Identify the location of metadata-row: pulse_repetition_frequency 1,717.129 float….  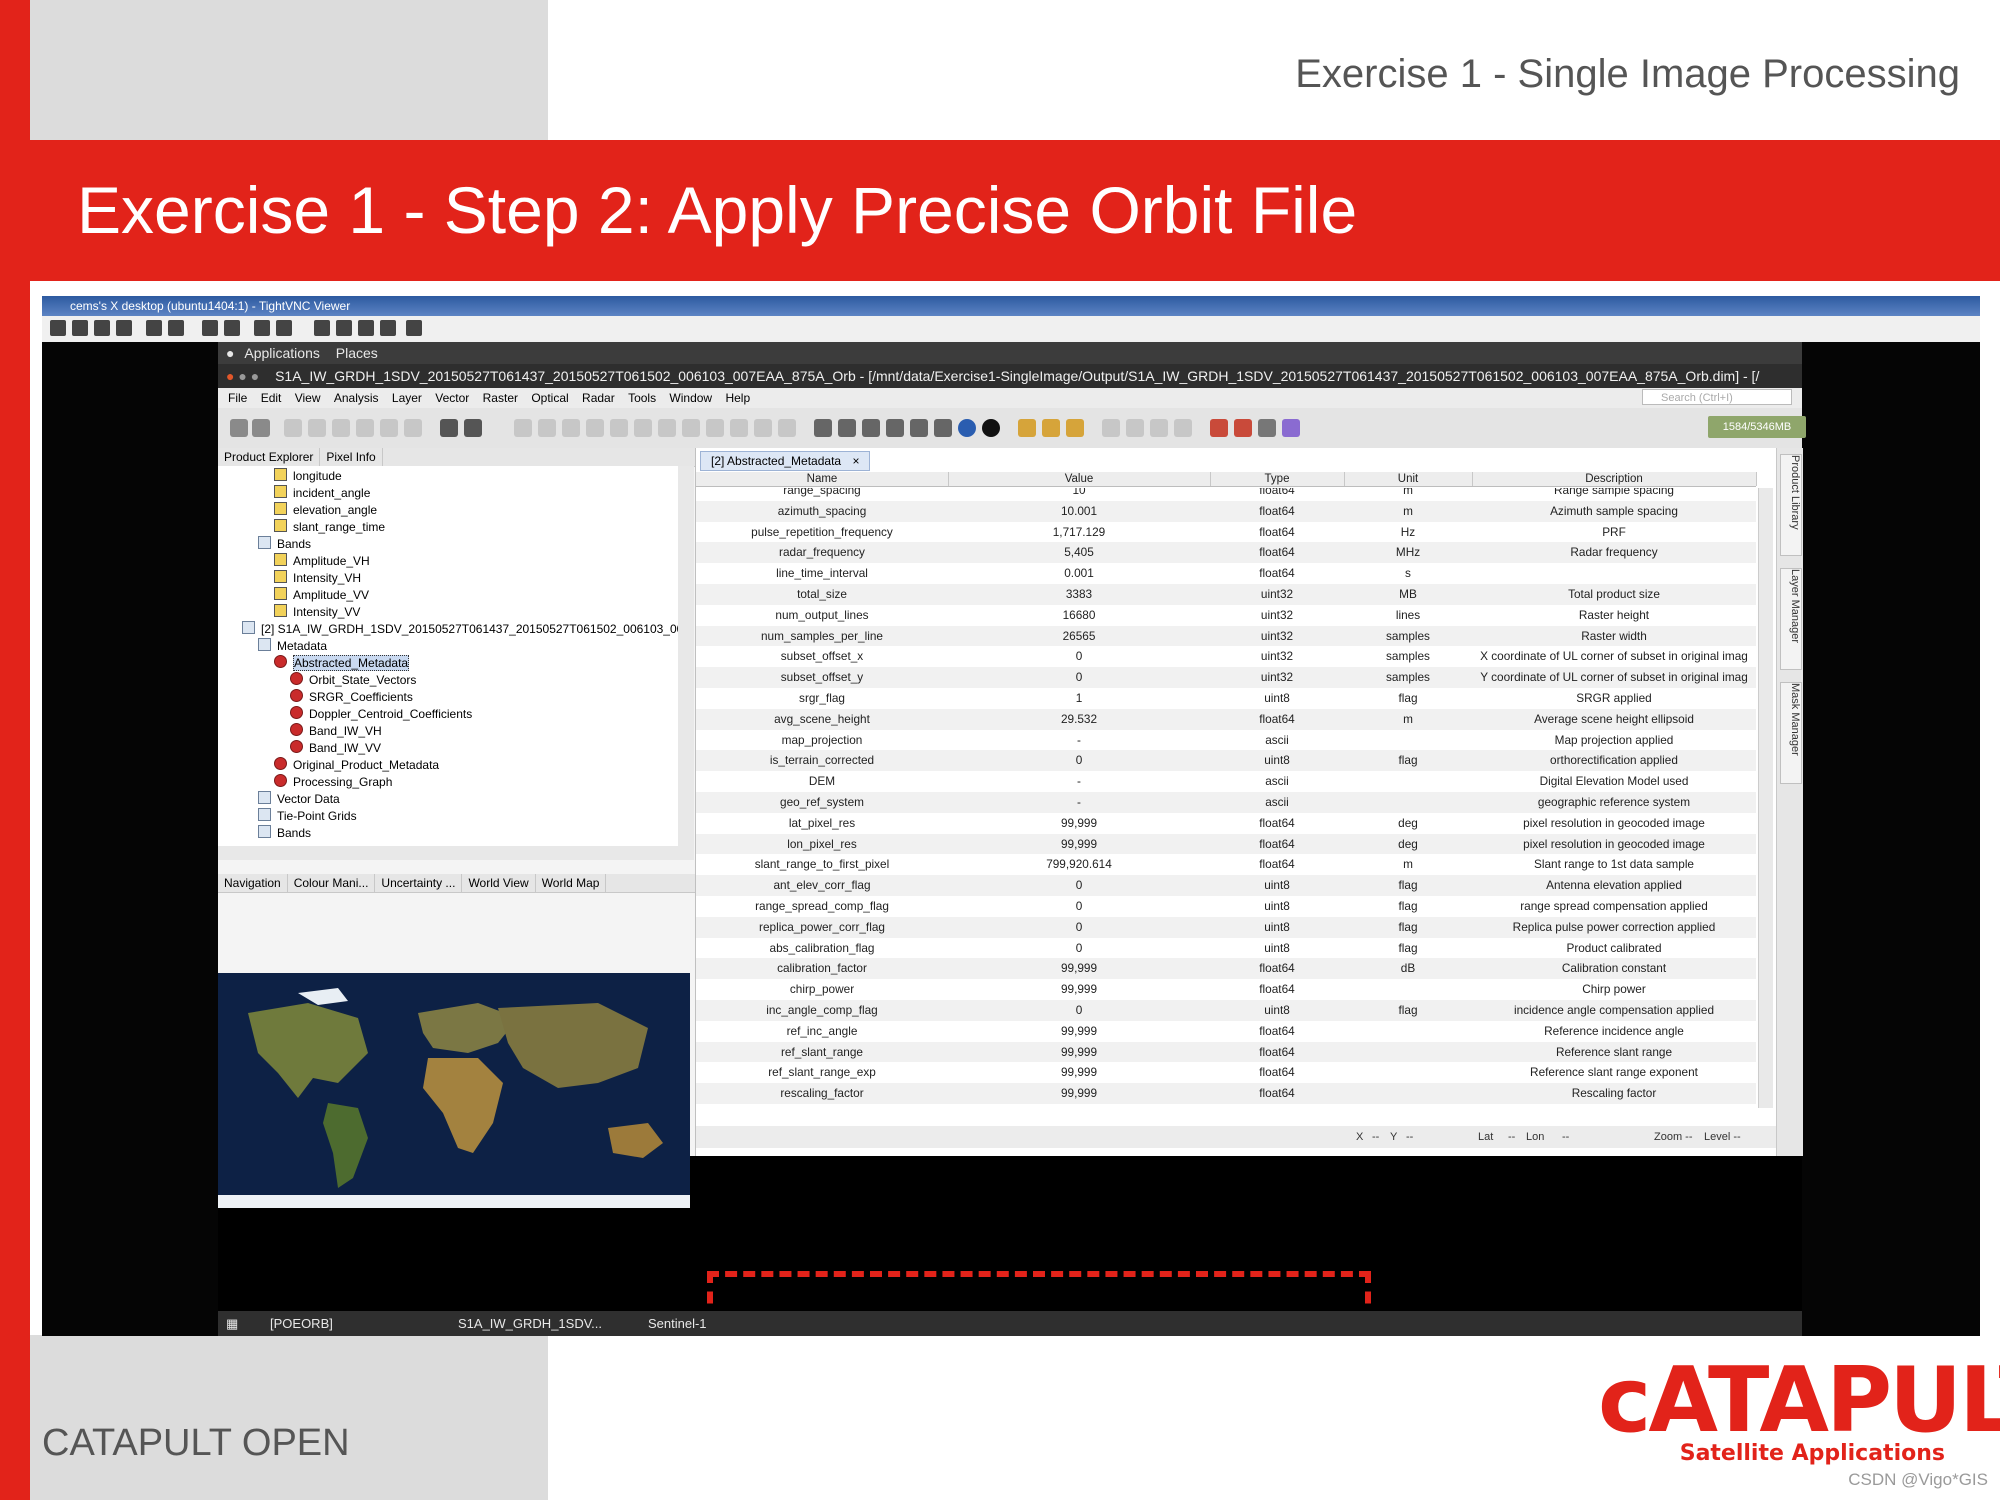
(1226, 532).